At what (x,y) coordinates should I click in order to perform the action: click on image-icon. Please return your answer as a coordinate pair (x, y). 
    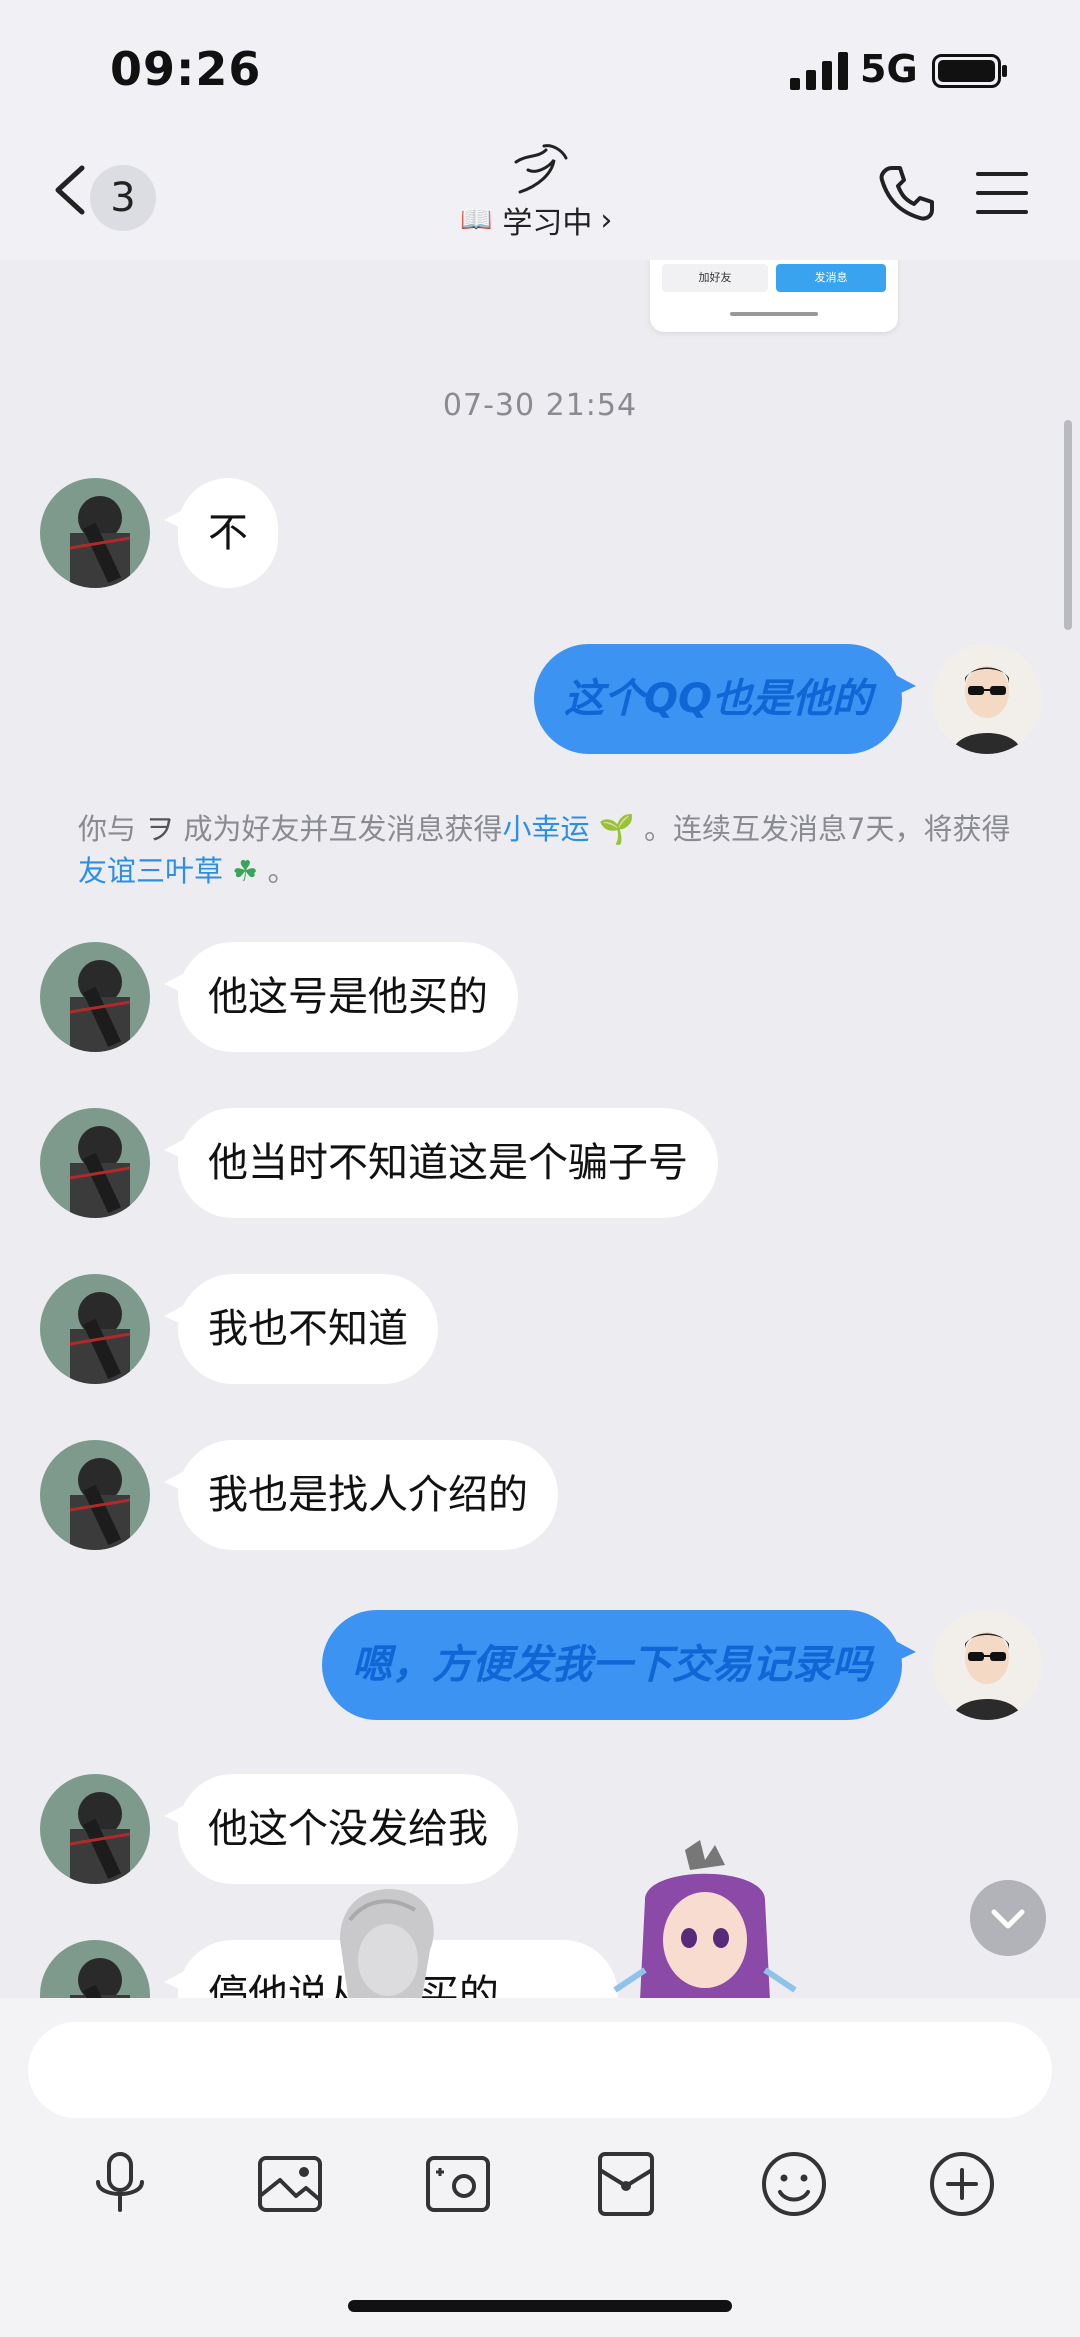
    Looking at the image, I should click on (290, 2184).